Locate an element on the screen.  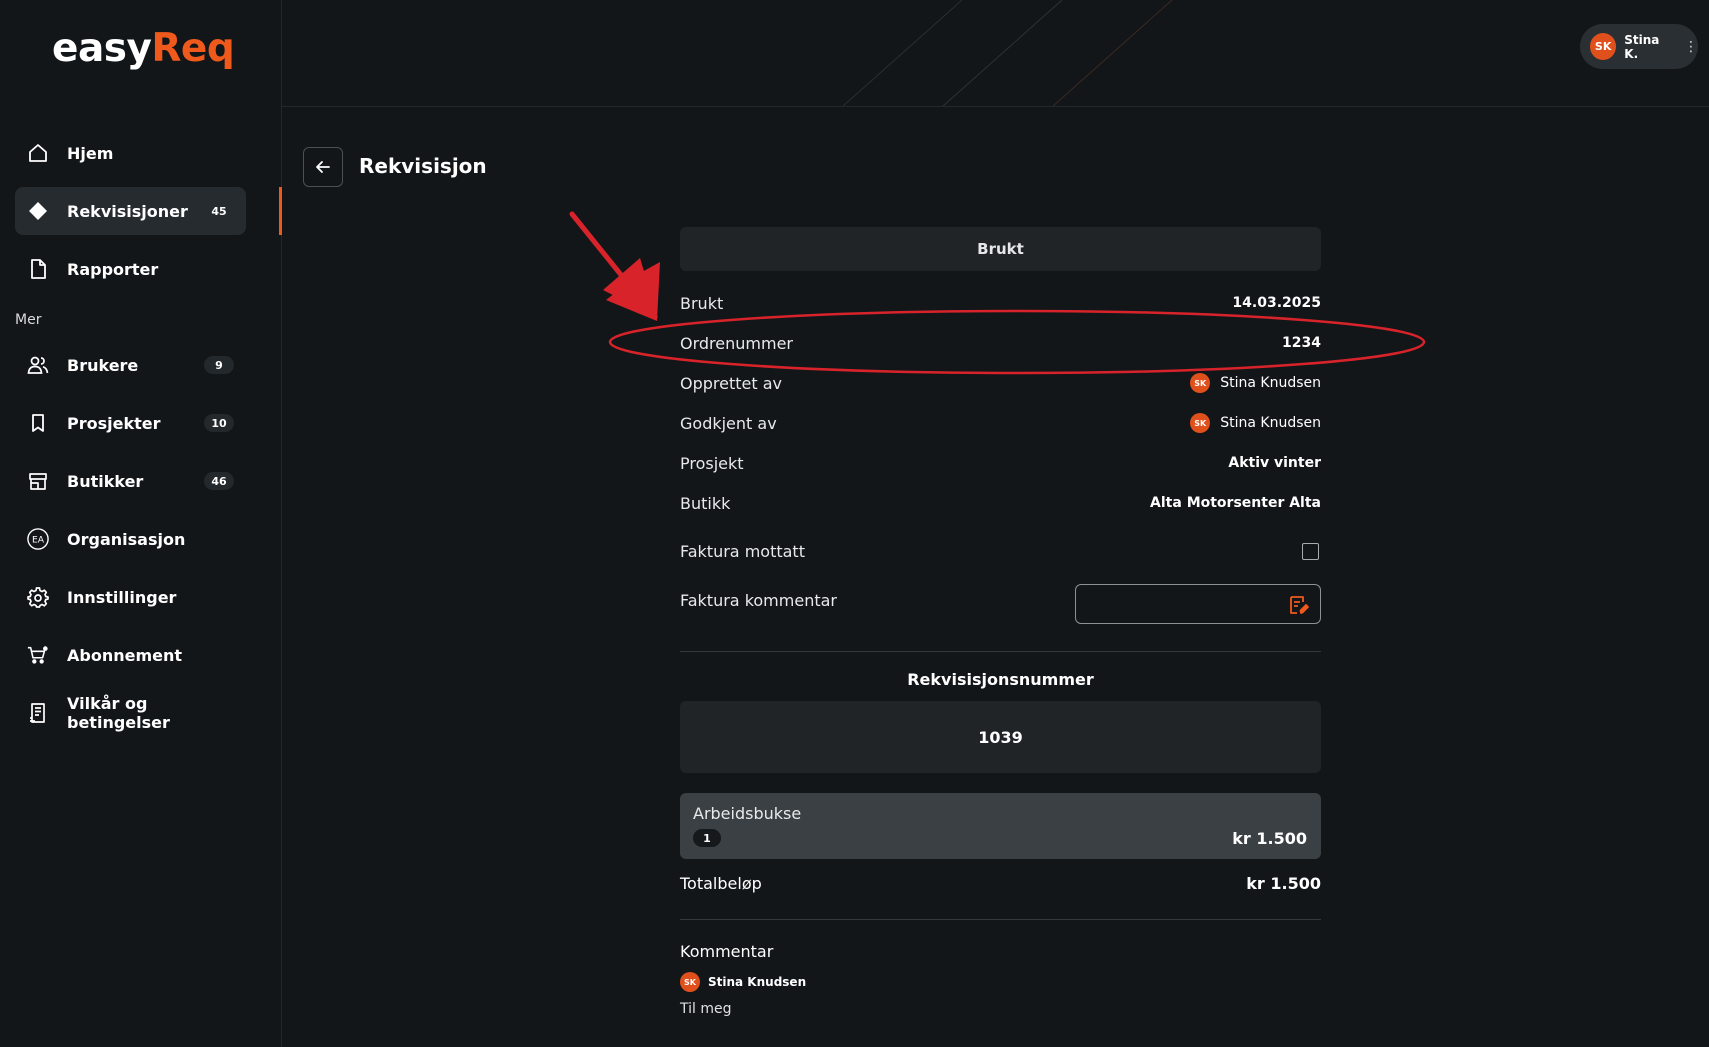
detail-label: Faktura mottatt is located at coordinates (742, 551).